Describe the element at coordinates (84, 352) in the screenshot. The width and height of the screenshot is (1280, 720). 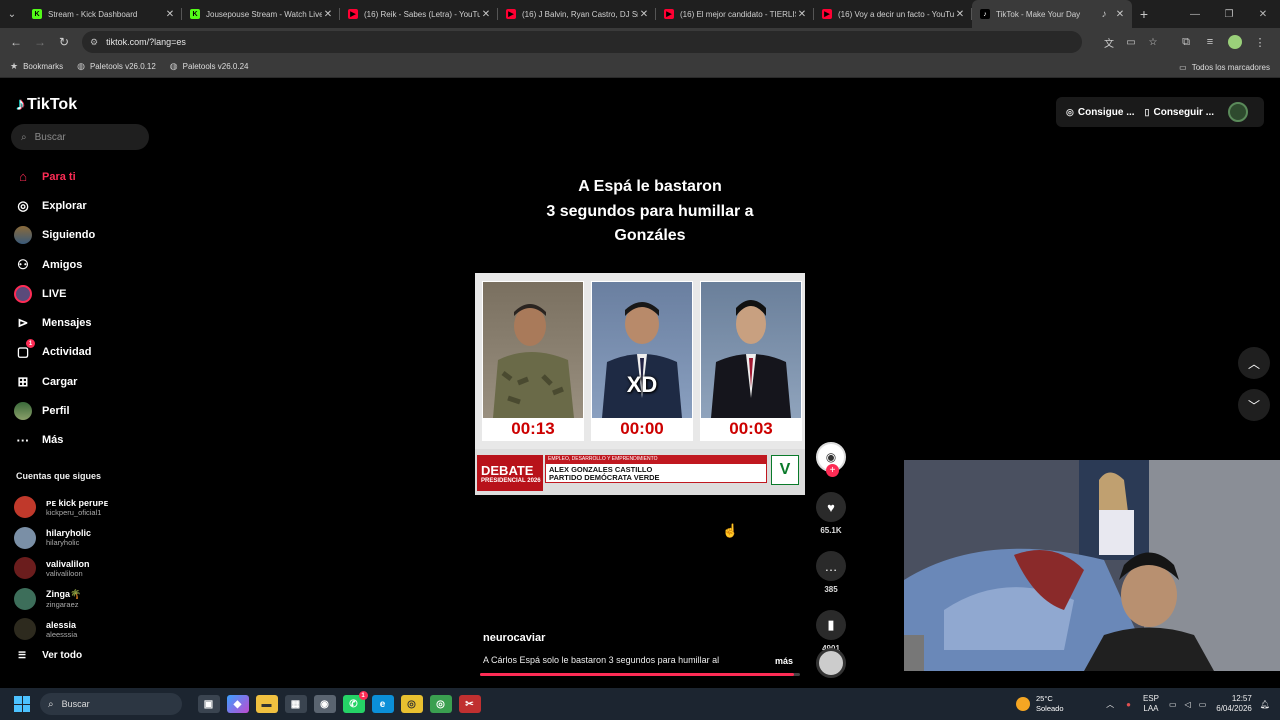
I see `sidebar-item-actividad: ▢ 1 Actividad` at that location.